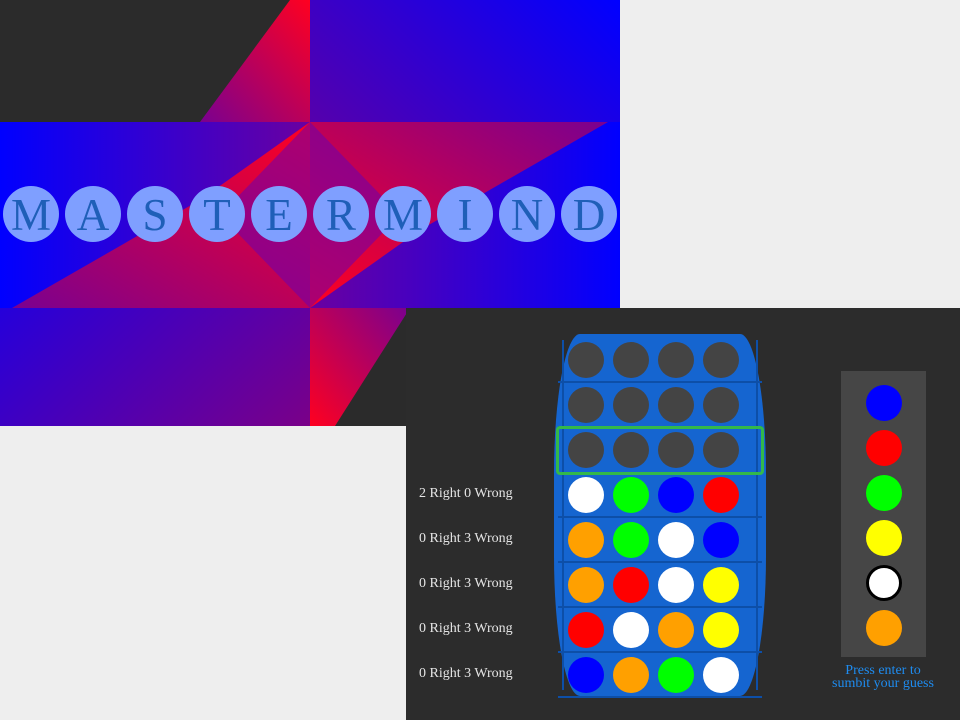 This screenshot has width=960, height=720. I want to click on mastermind-board, so click(660, 516).